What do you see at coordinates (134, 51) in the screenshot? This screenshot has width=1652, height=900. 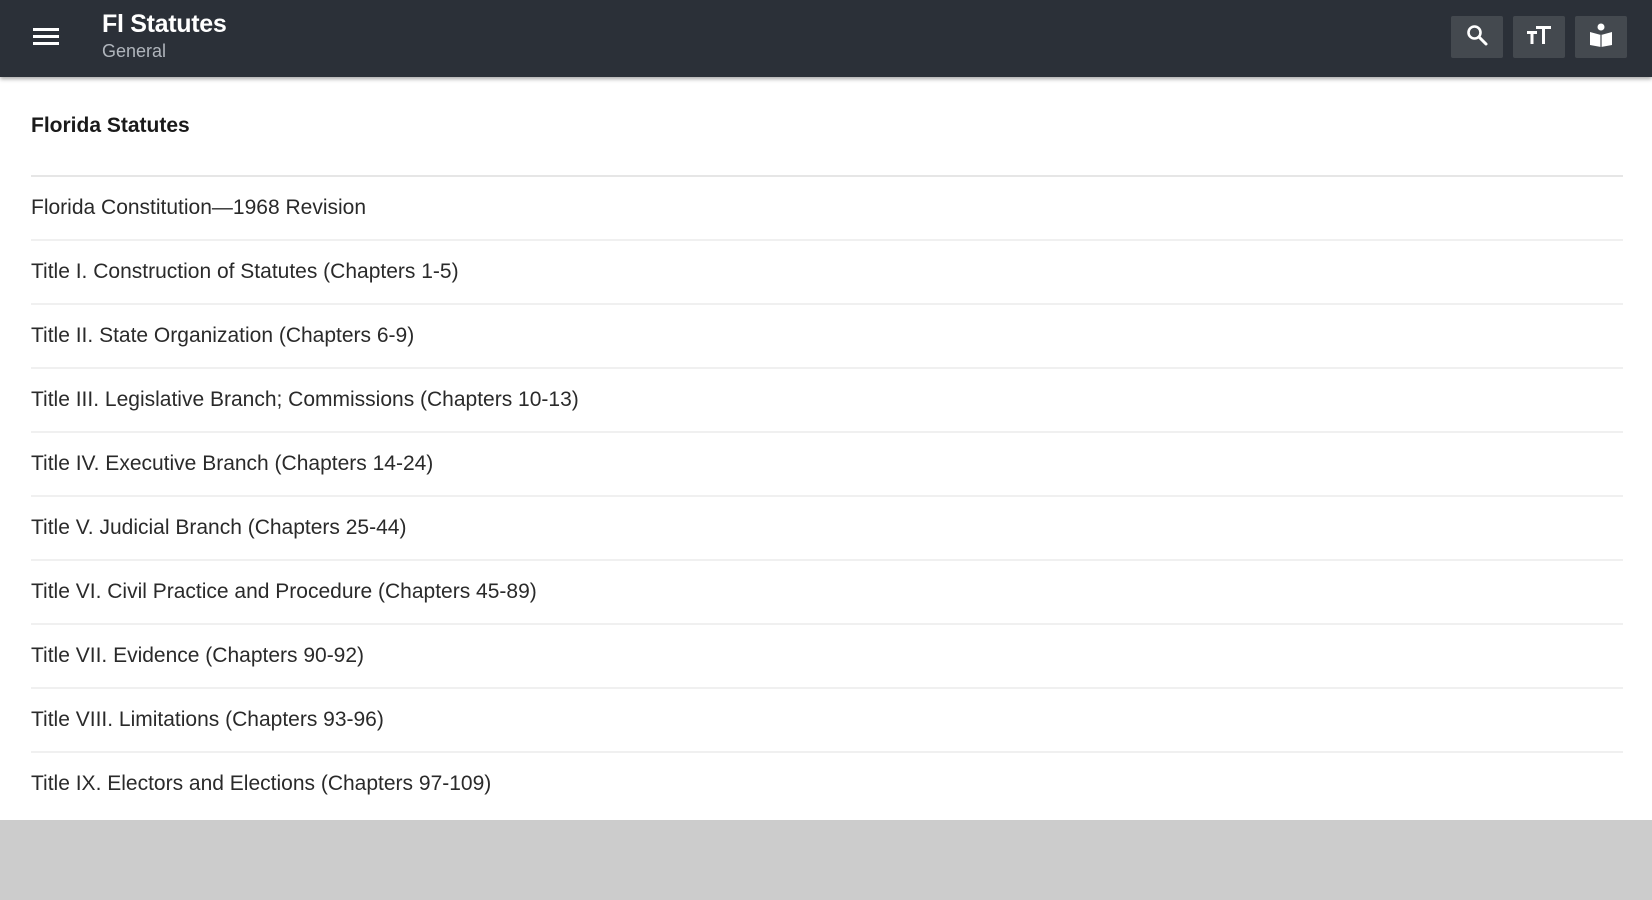 I see `app-subtitle: General` at bounding box center [134, 51].